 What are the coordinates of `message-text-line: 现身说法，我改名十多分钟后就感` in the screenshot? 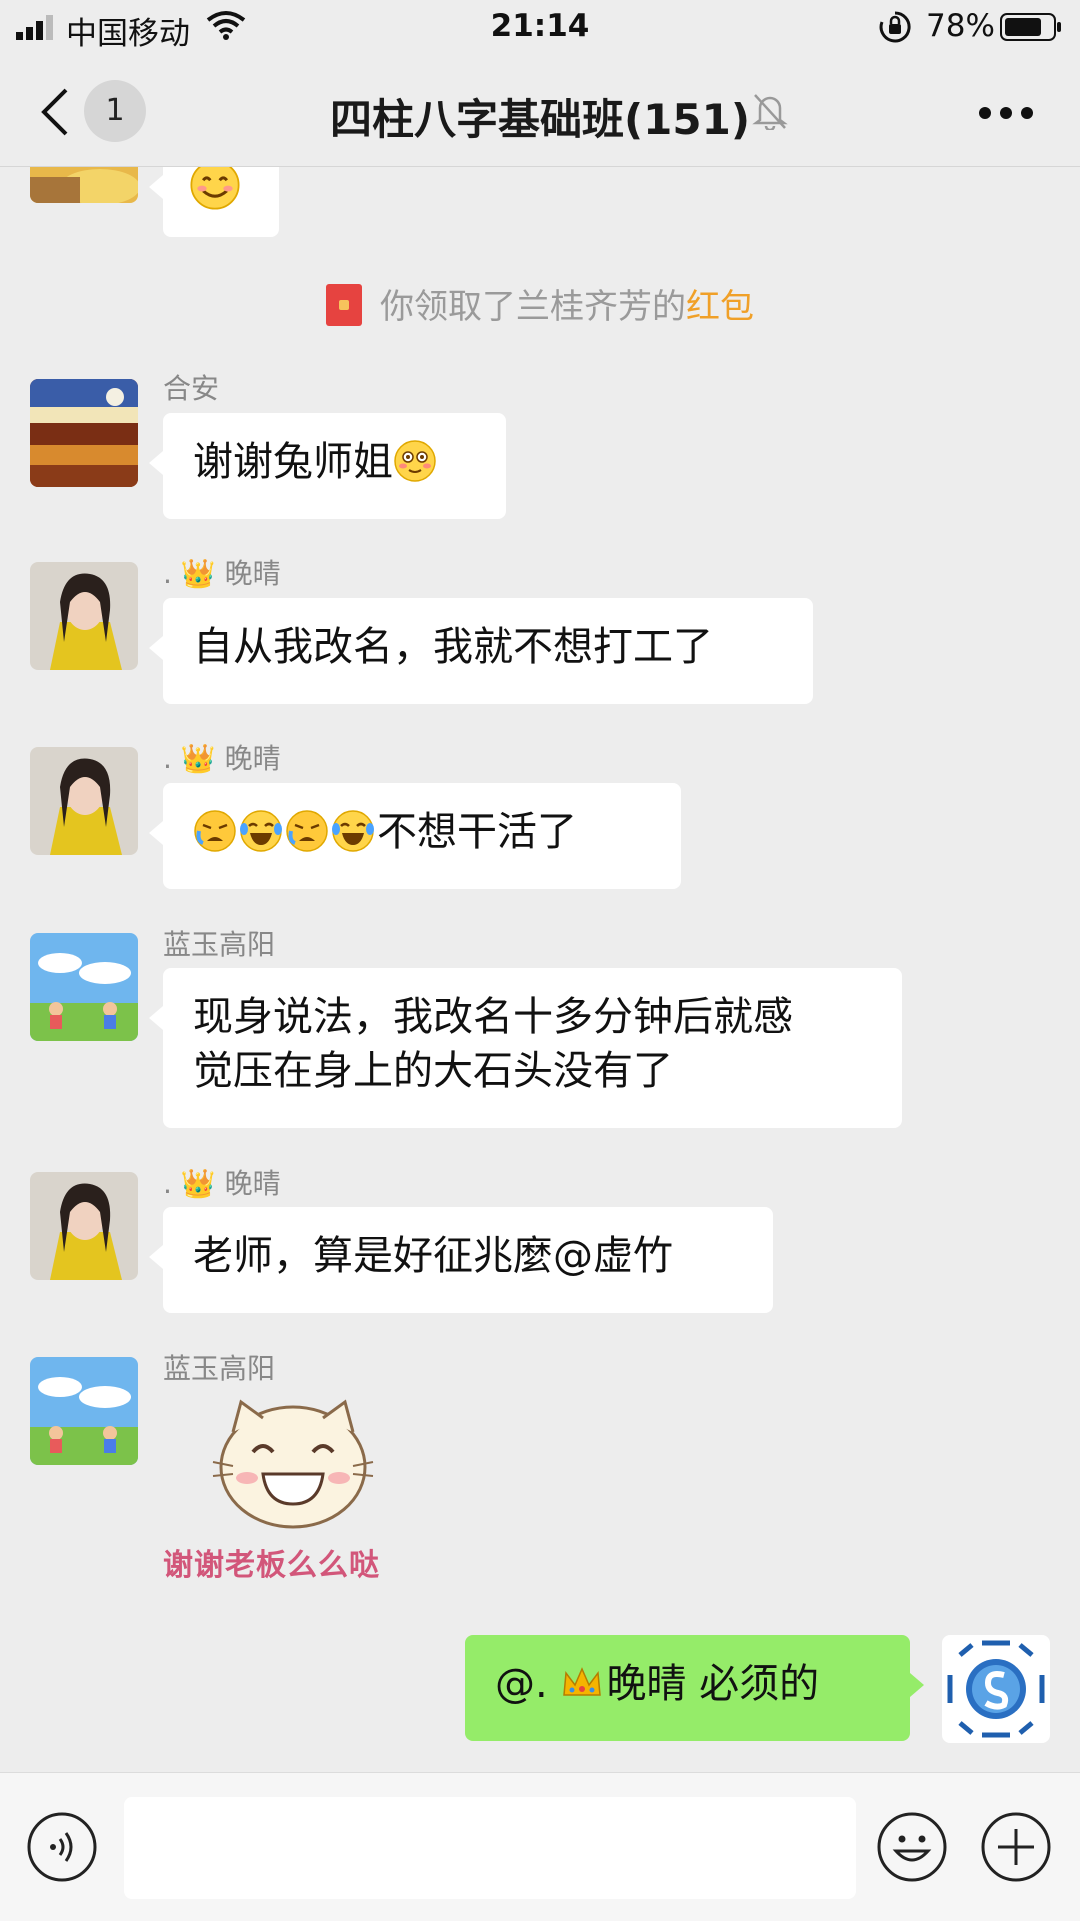 It's located at (493, 1017).